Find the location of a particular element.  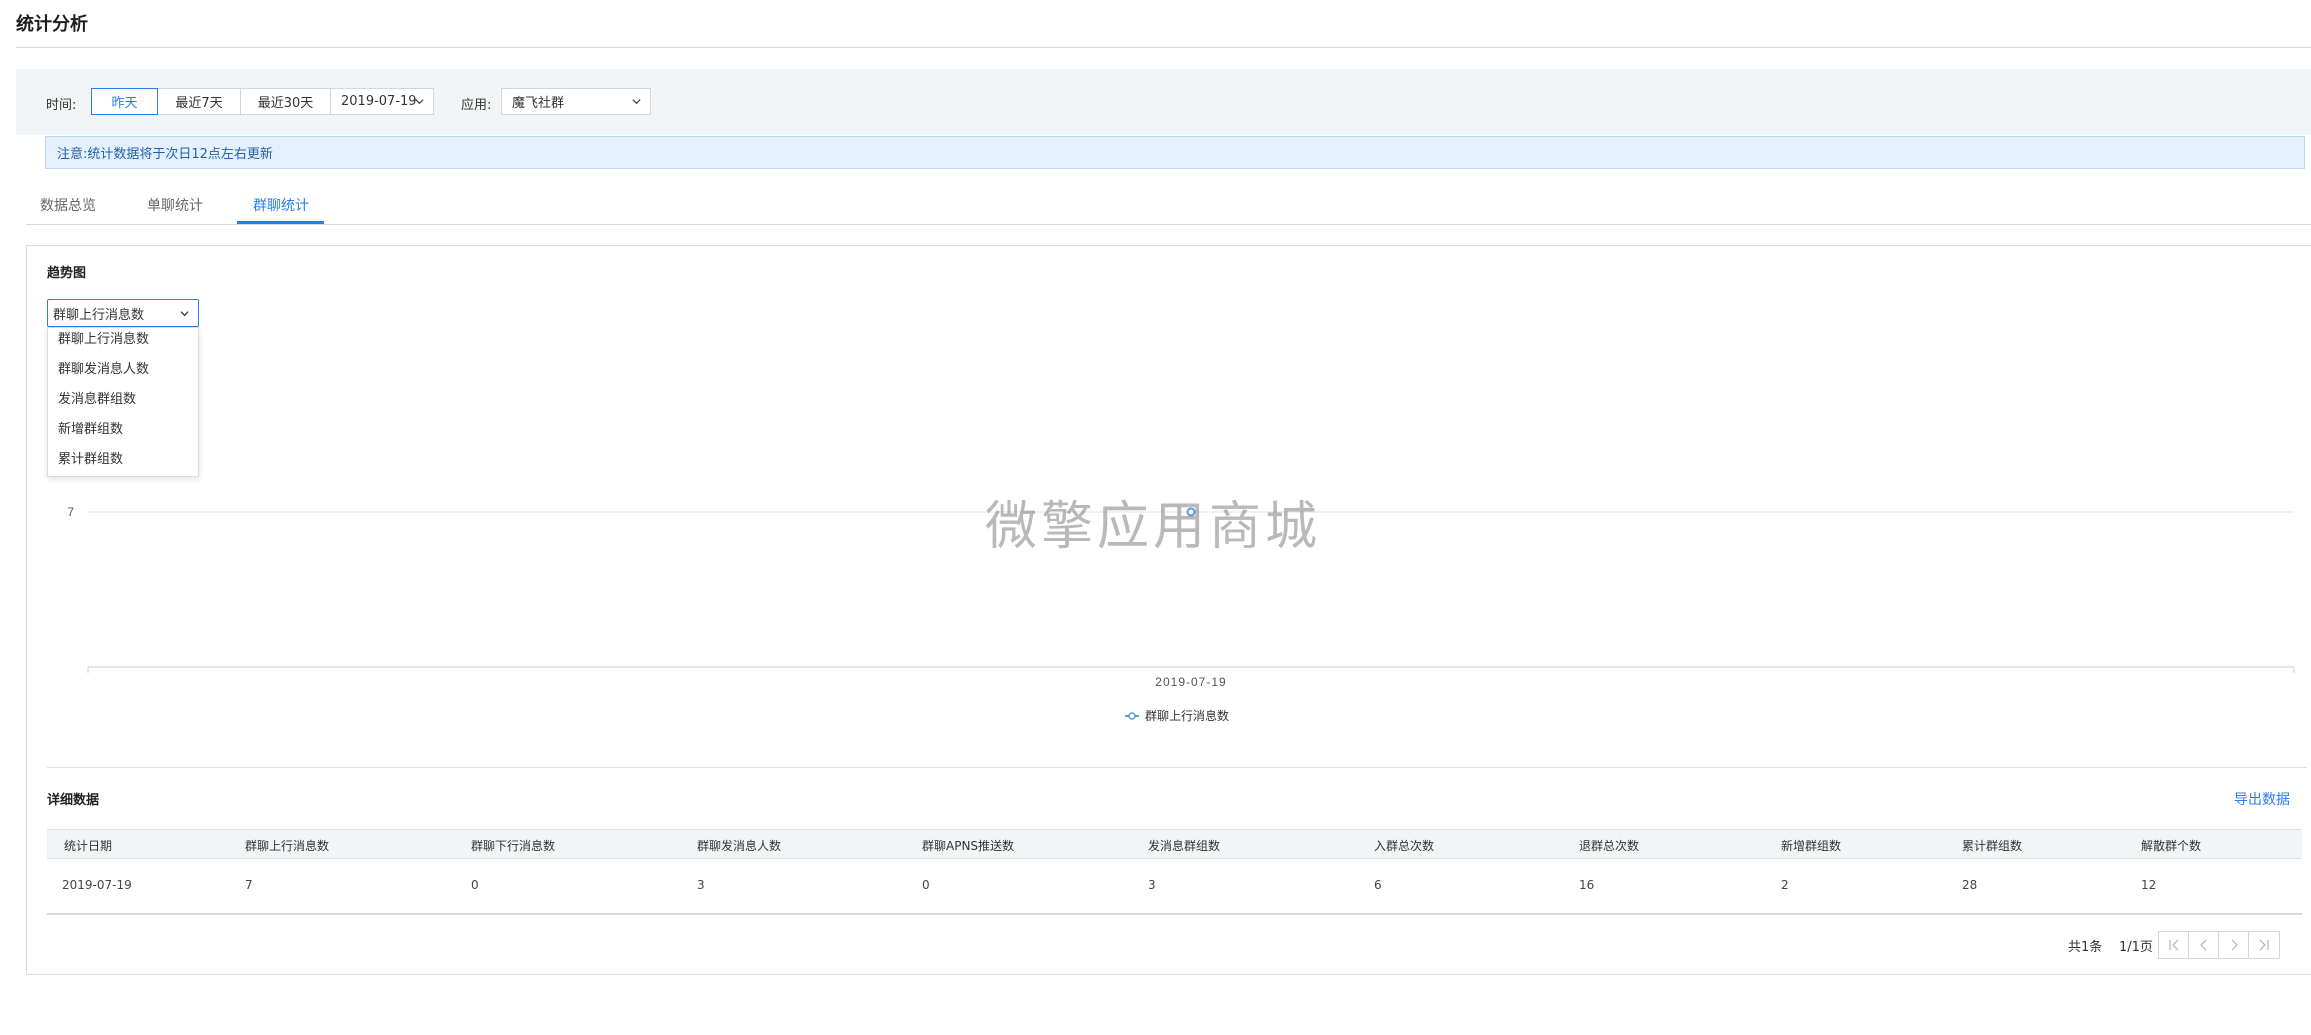

column-header: 新增群组数 is located at coordinates (1811, 846).